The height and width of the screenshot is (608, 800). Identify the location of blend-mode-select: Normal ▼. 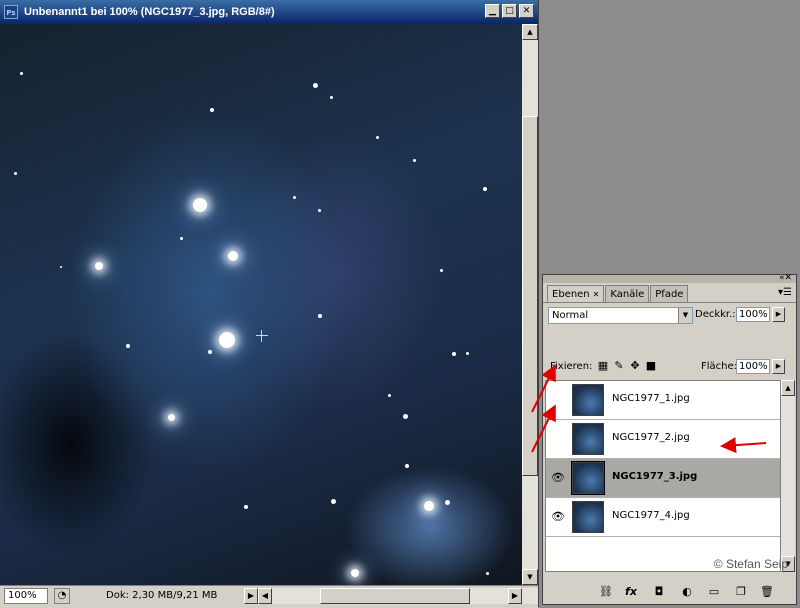
(620, 315).